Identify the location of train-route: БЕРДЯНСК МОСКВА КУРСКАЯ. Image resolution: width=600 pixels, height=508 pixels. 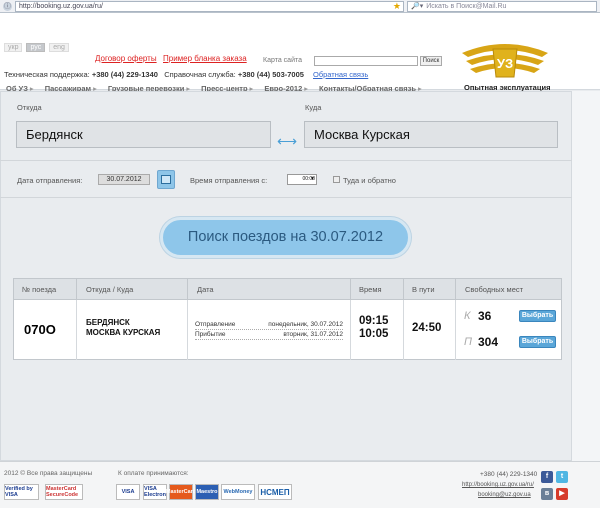
(123, 328).